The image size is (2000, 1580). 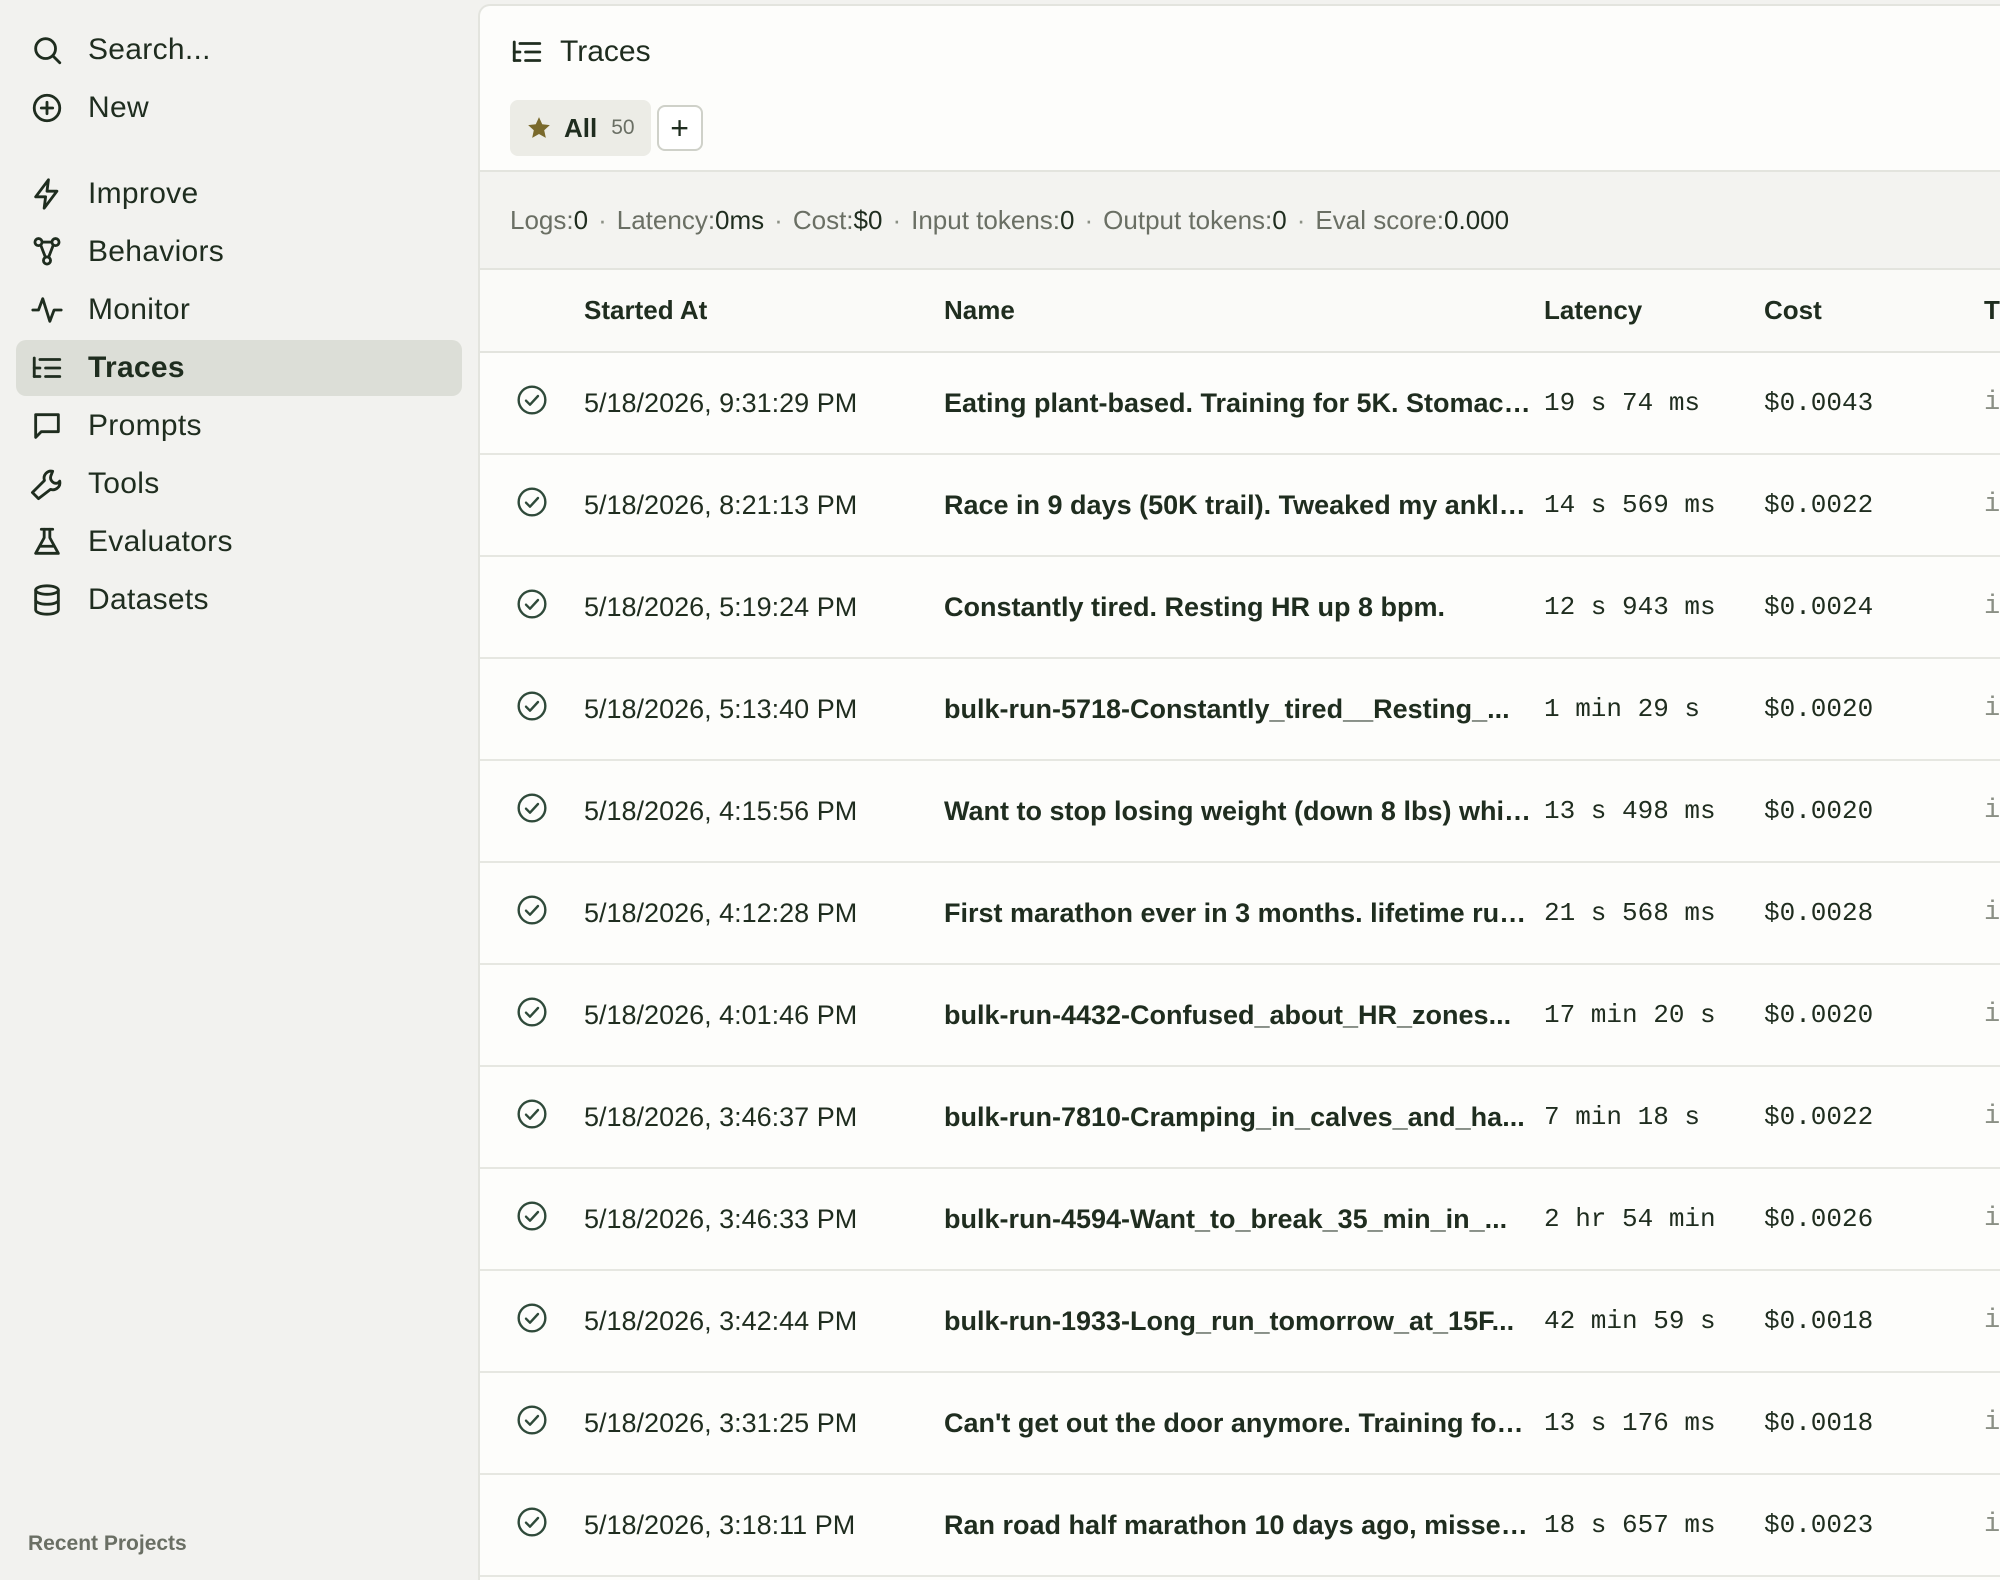 I want to click on list-tree-icon, so click(x=47, y=368).